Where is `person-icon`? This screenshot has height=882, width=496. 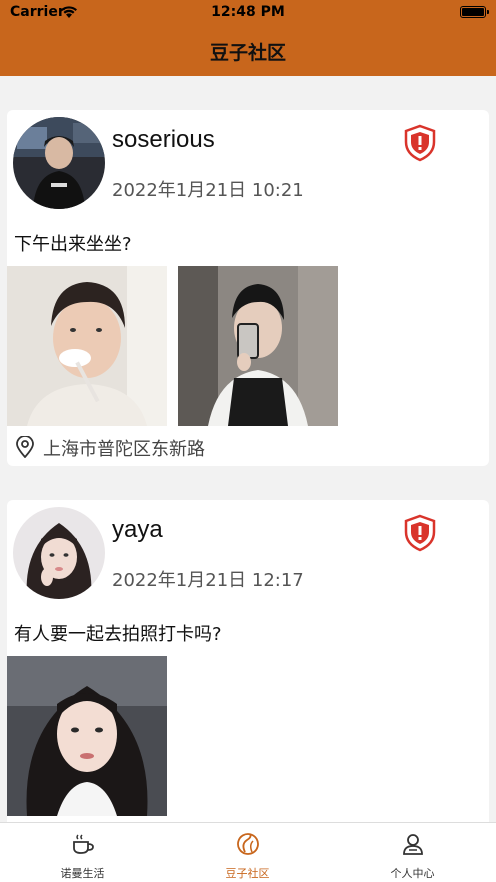 person-icon is located at coordinates (413, 844).